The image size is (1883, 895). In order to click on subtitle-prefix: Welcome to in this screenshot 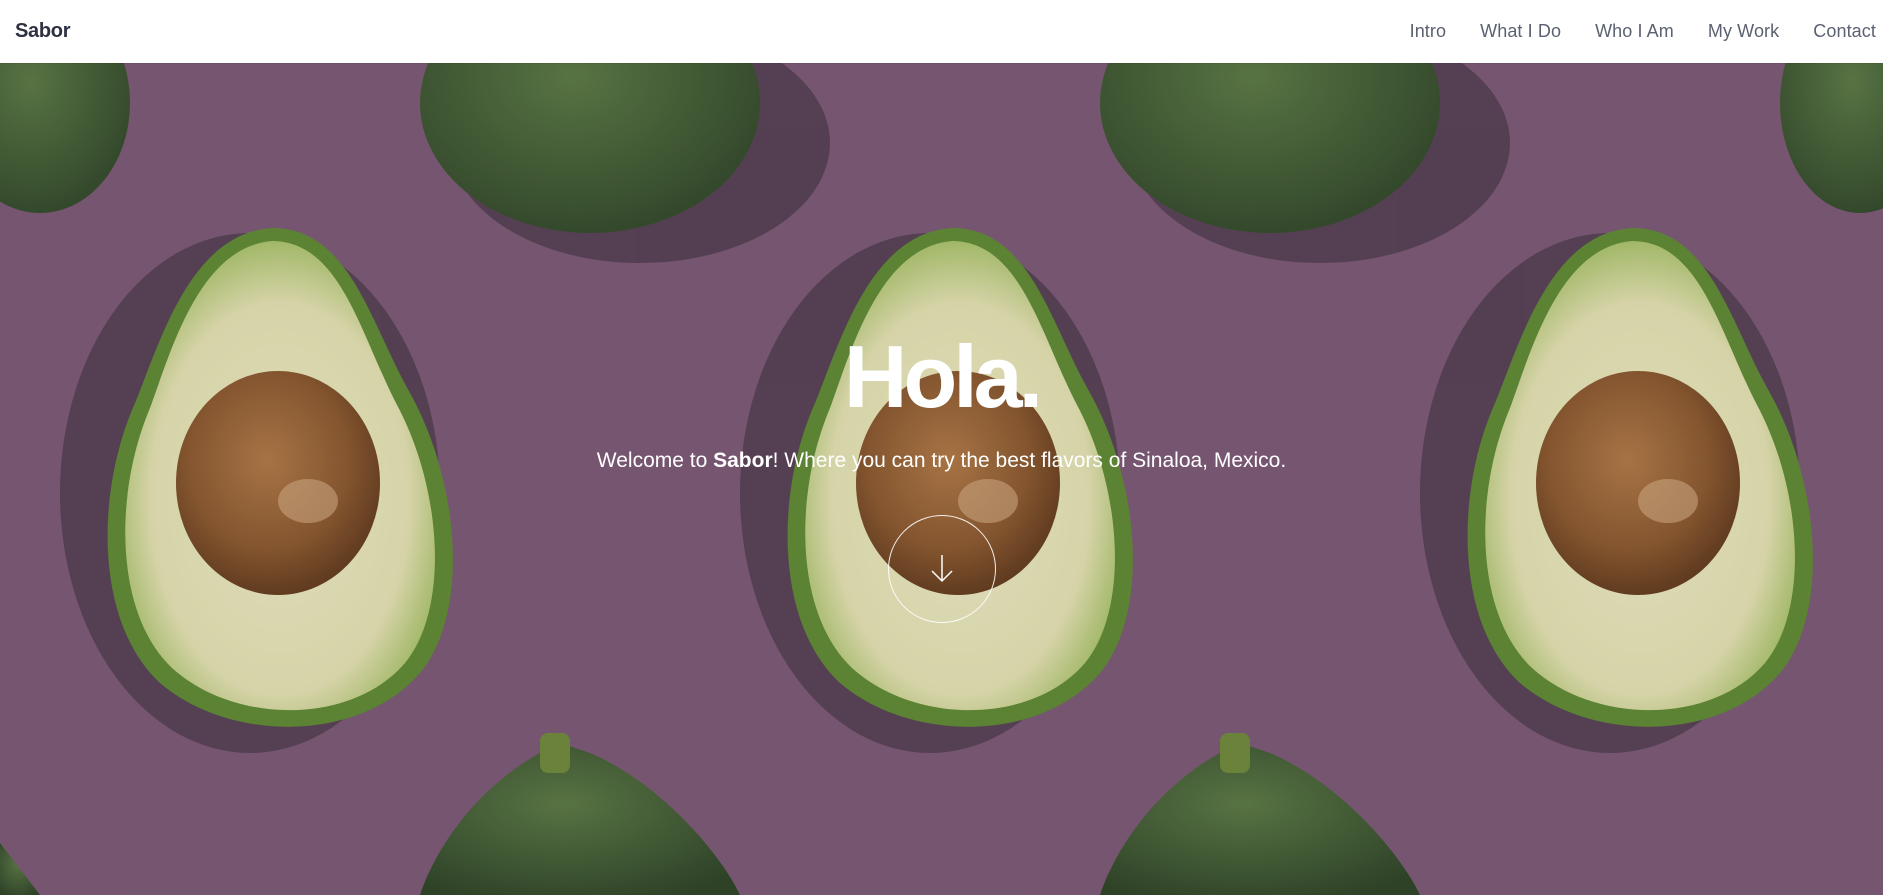, I will do `click(655, 460)`.